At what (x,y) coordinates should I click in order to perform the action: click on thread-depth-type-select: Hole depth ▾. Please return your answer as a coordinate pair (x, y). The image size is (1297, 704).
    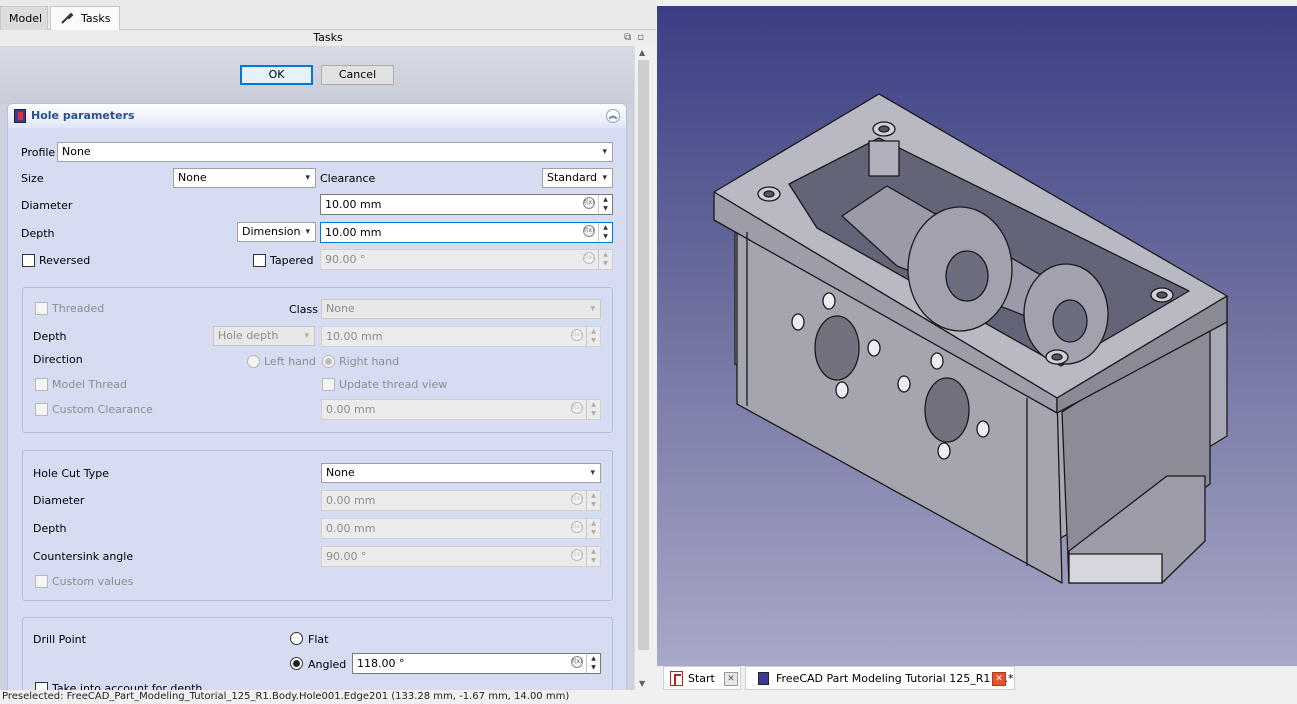
    Looking at the image, I should click on (264, 336).